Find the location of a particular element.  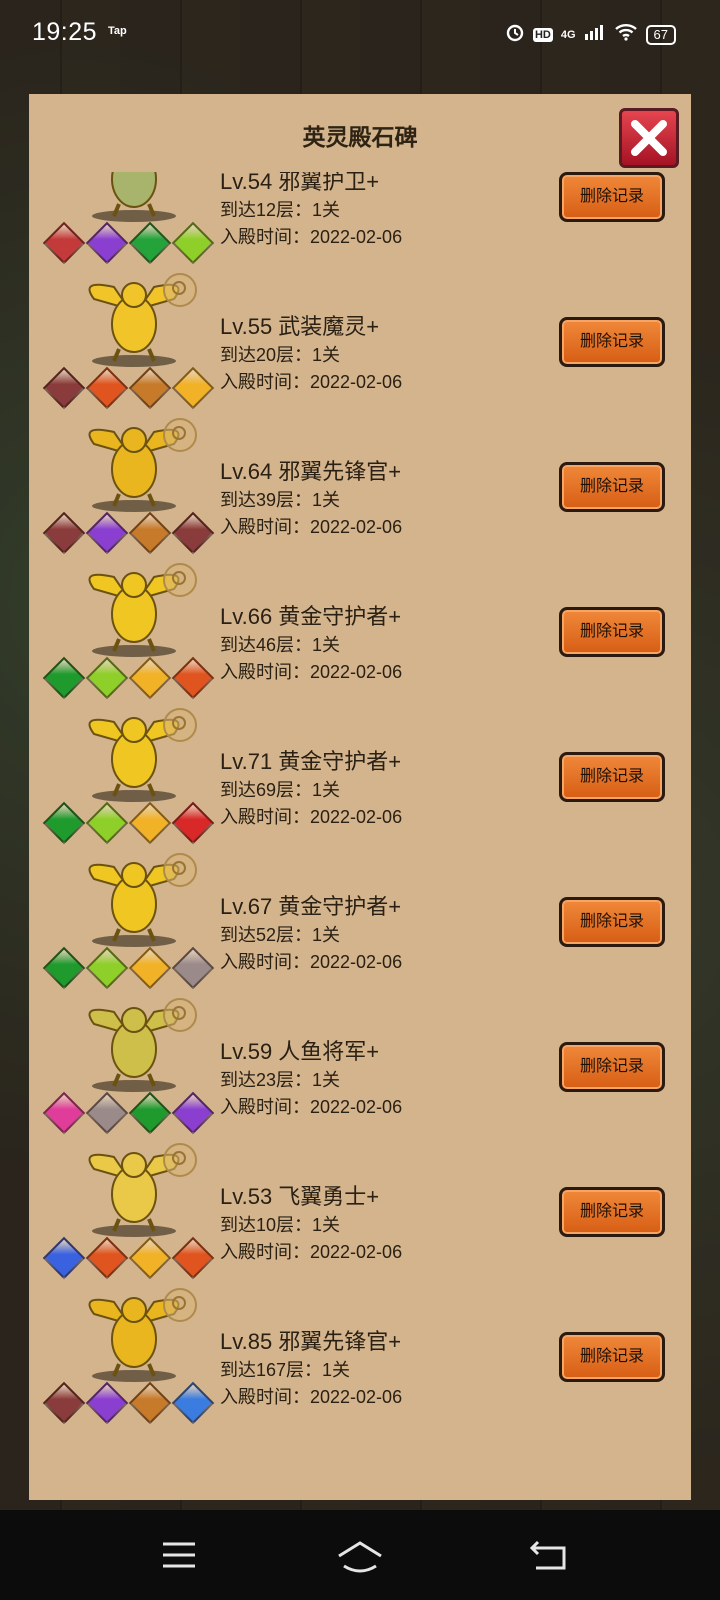

hero-name: Lv.85 邪翼先锋官+ is located at coordinates (311, 1341).